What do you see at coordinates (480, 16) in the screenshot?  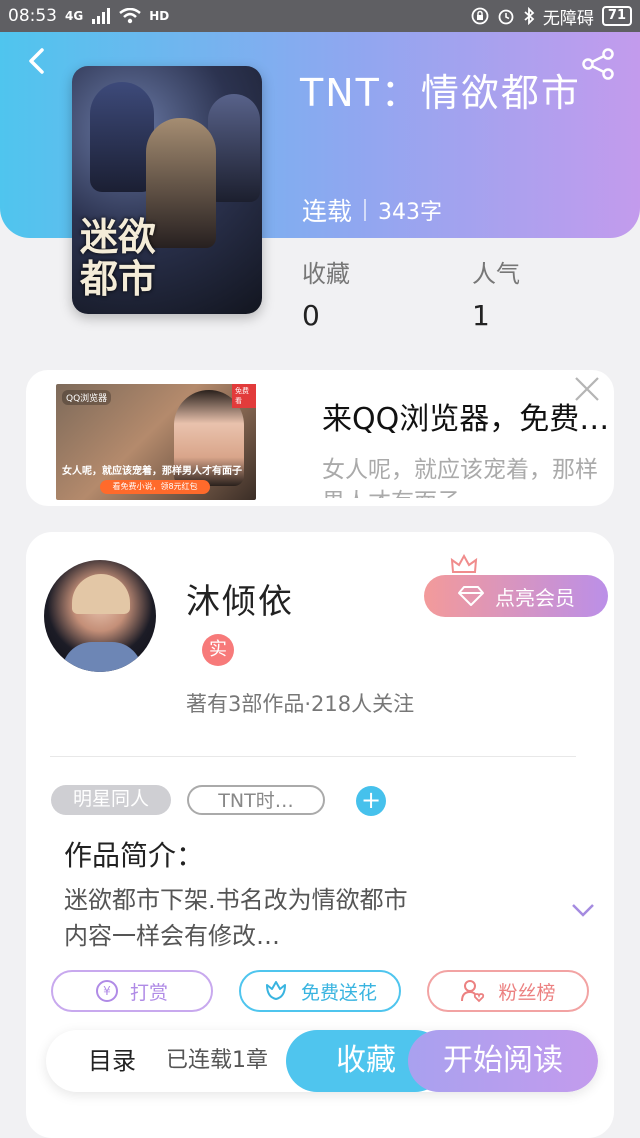 I see `rotation-lock-icon` at bounding box center [480, 16].